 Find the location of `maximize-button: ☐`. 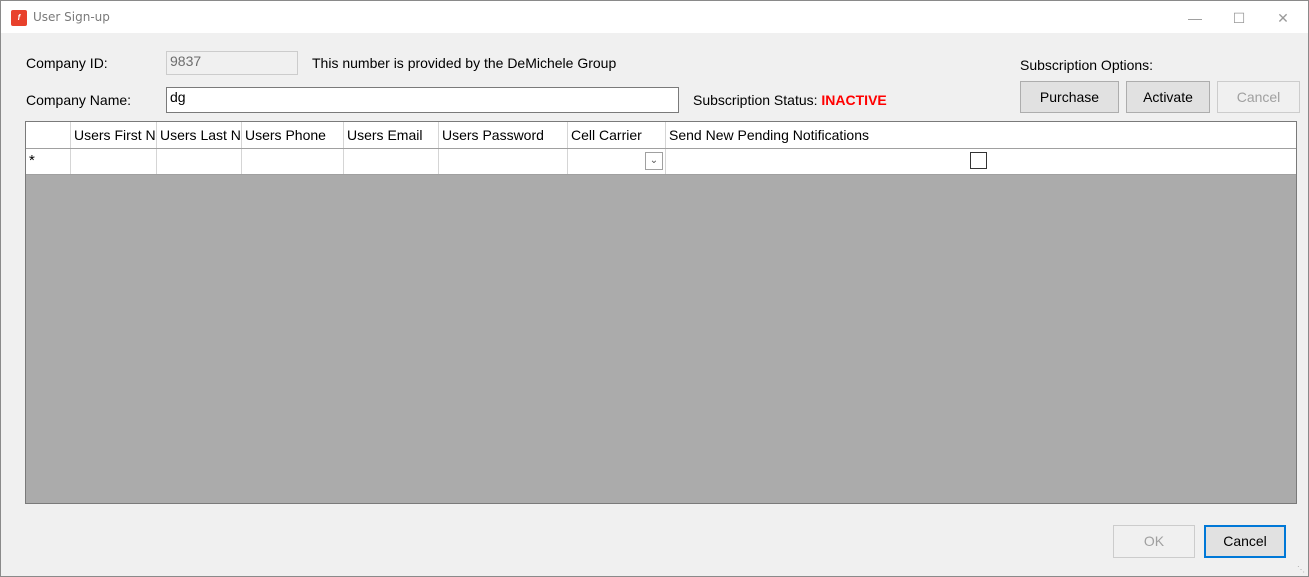

maximize-button: ☐ is located at coordinates (1239, 18).